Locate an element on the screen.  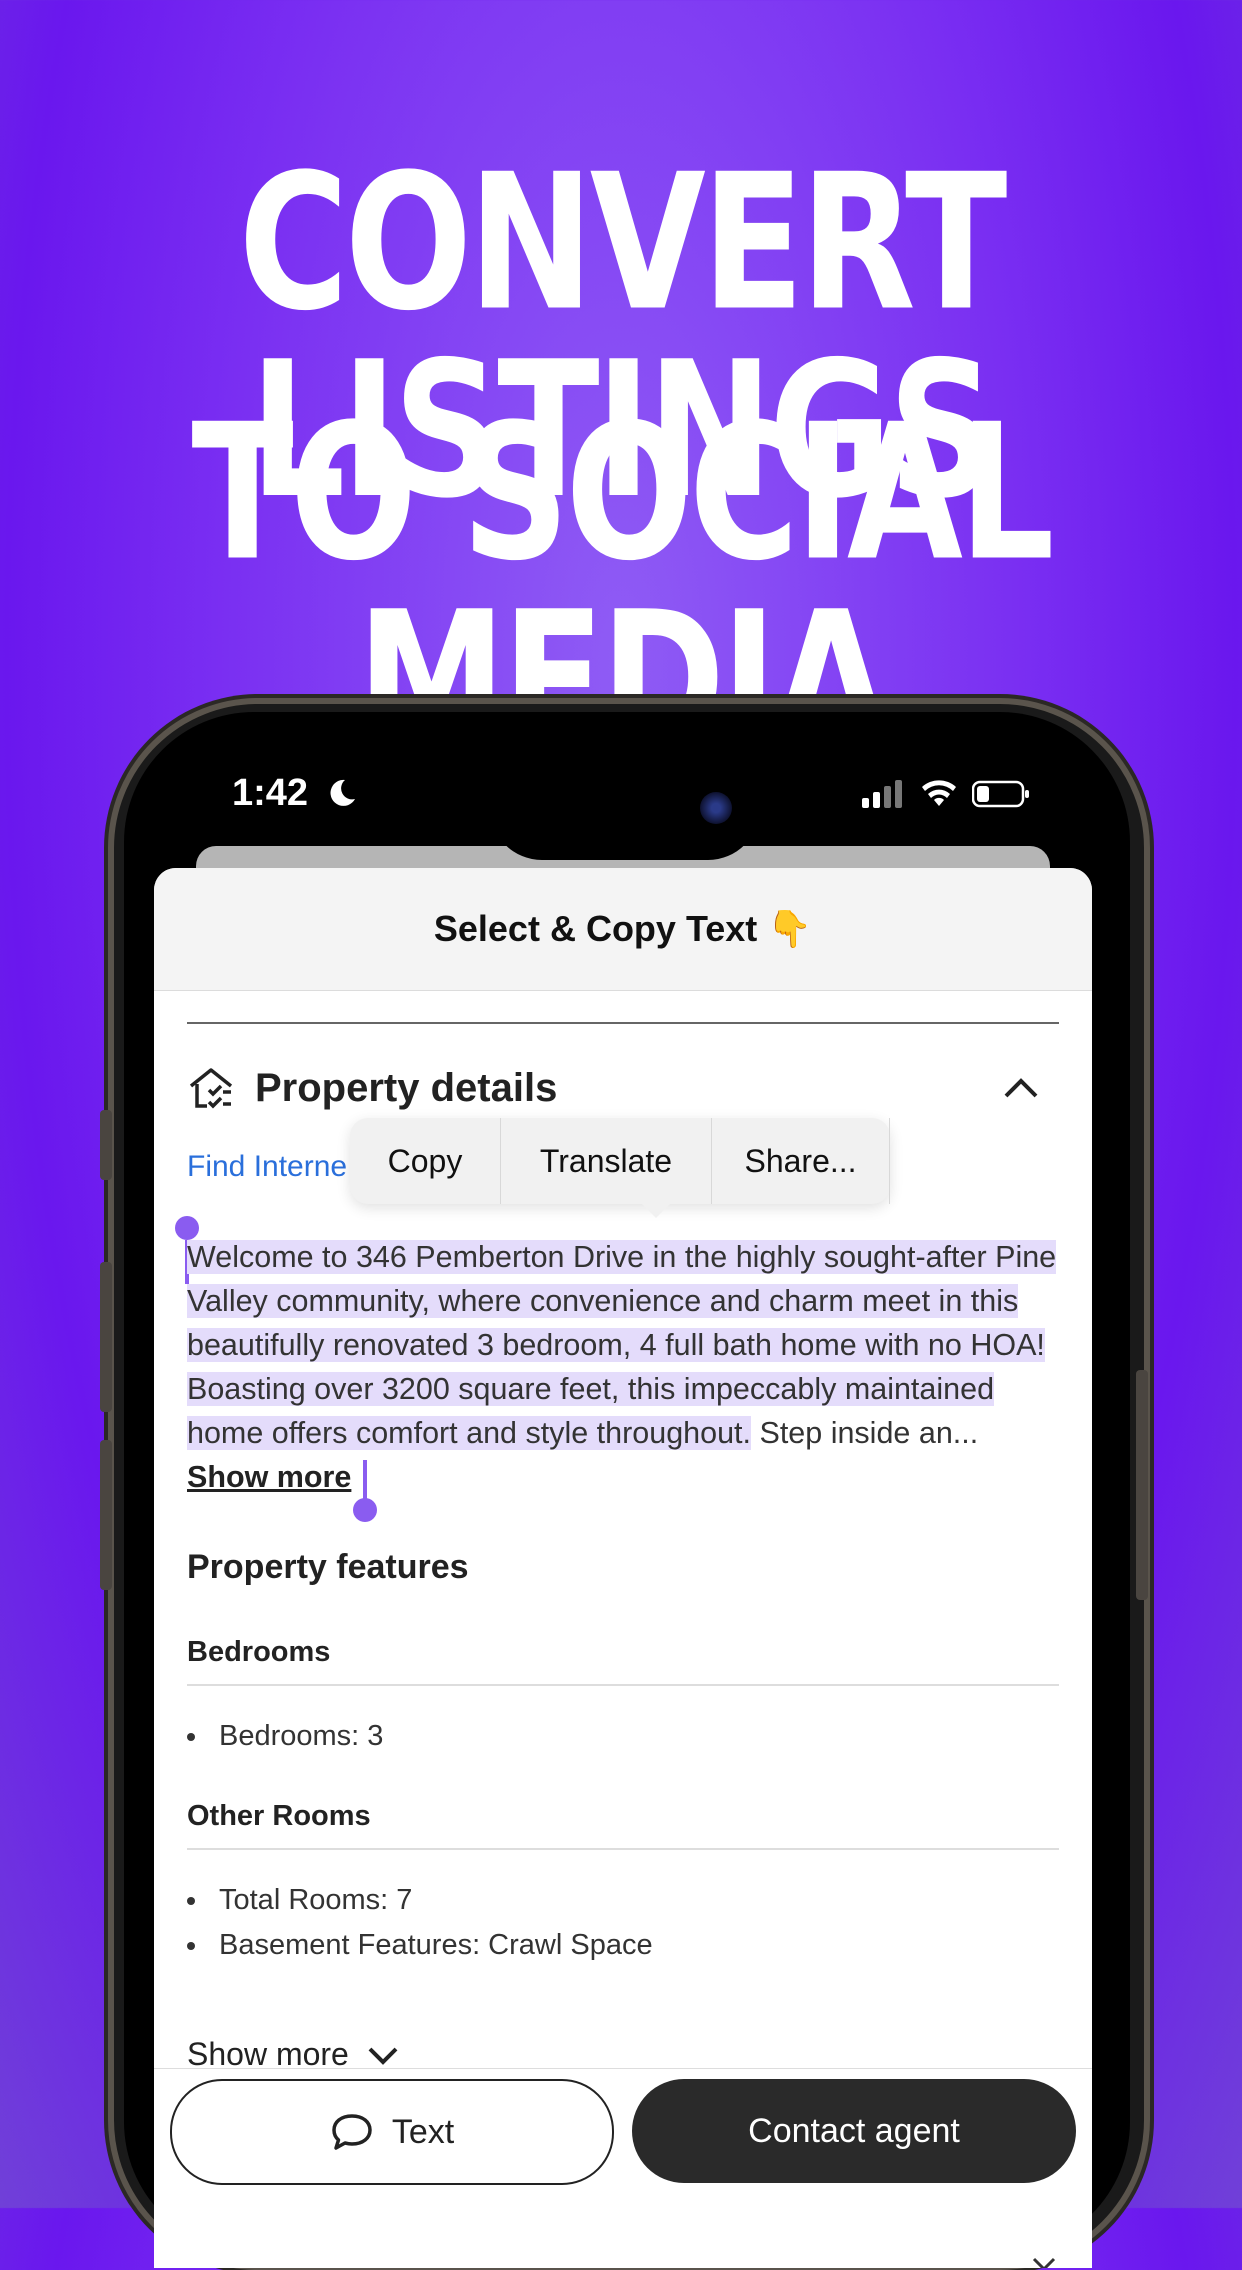
dynamic-island is located at coordinates (625, 808).